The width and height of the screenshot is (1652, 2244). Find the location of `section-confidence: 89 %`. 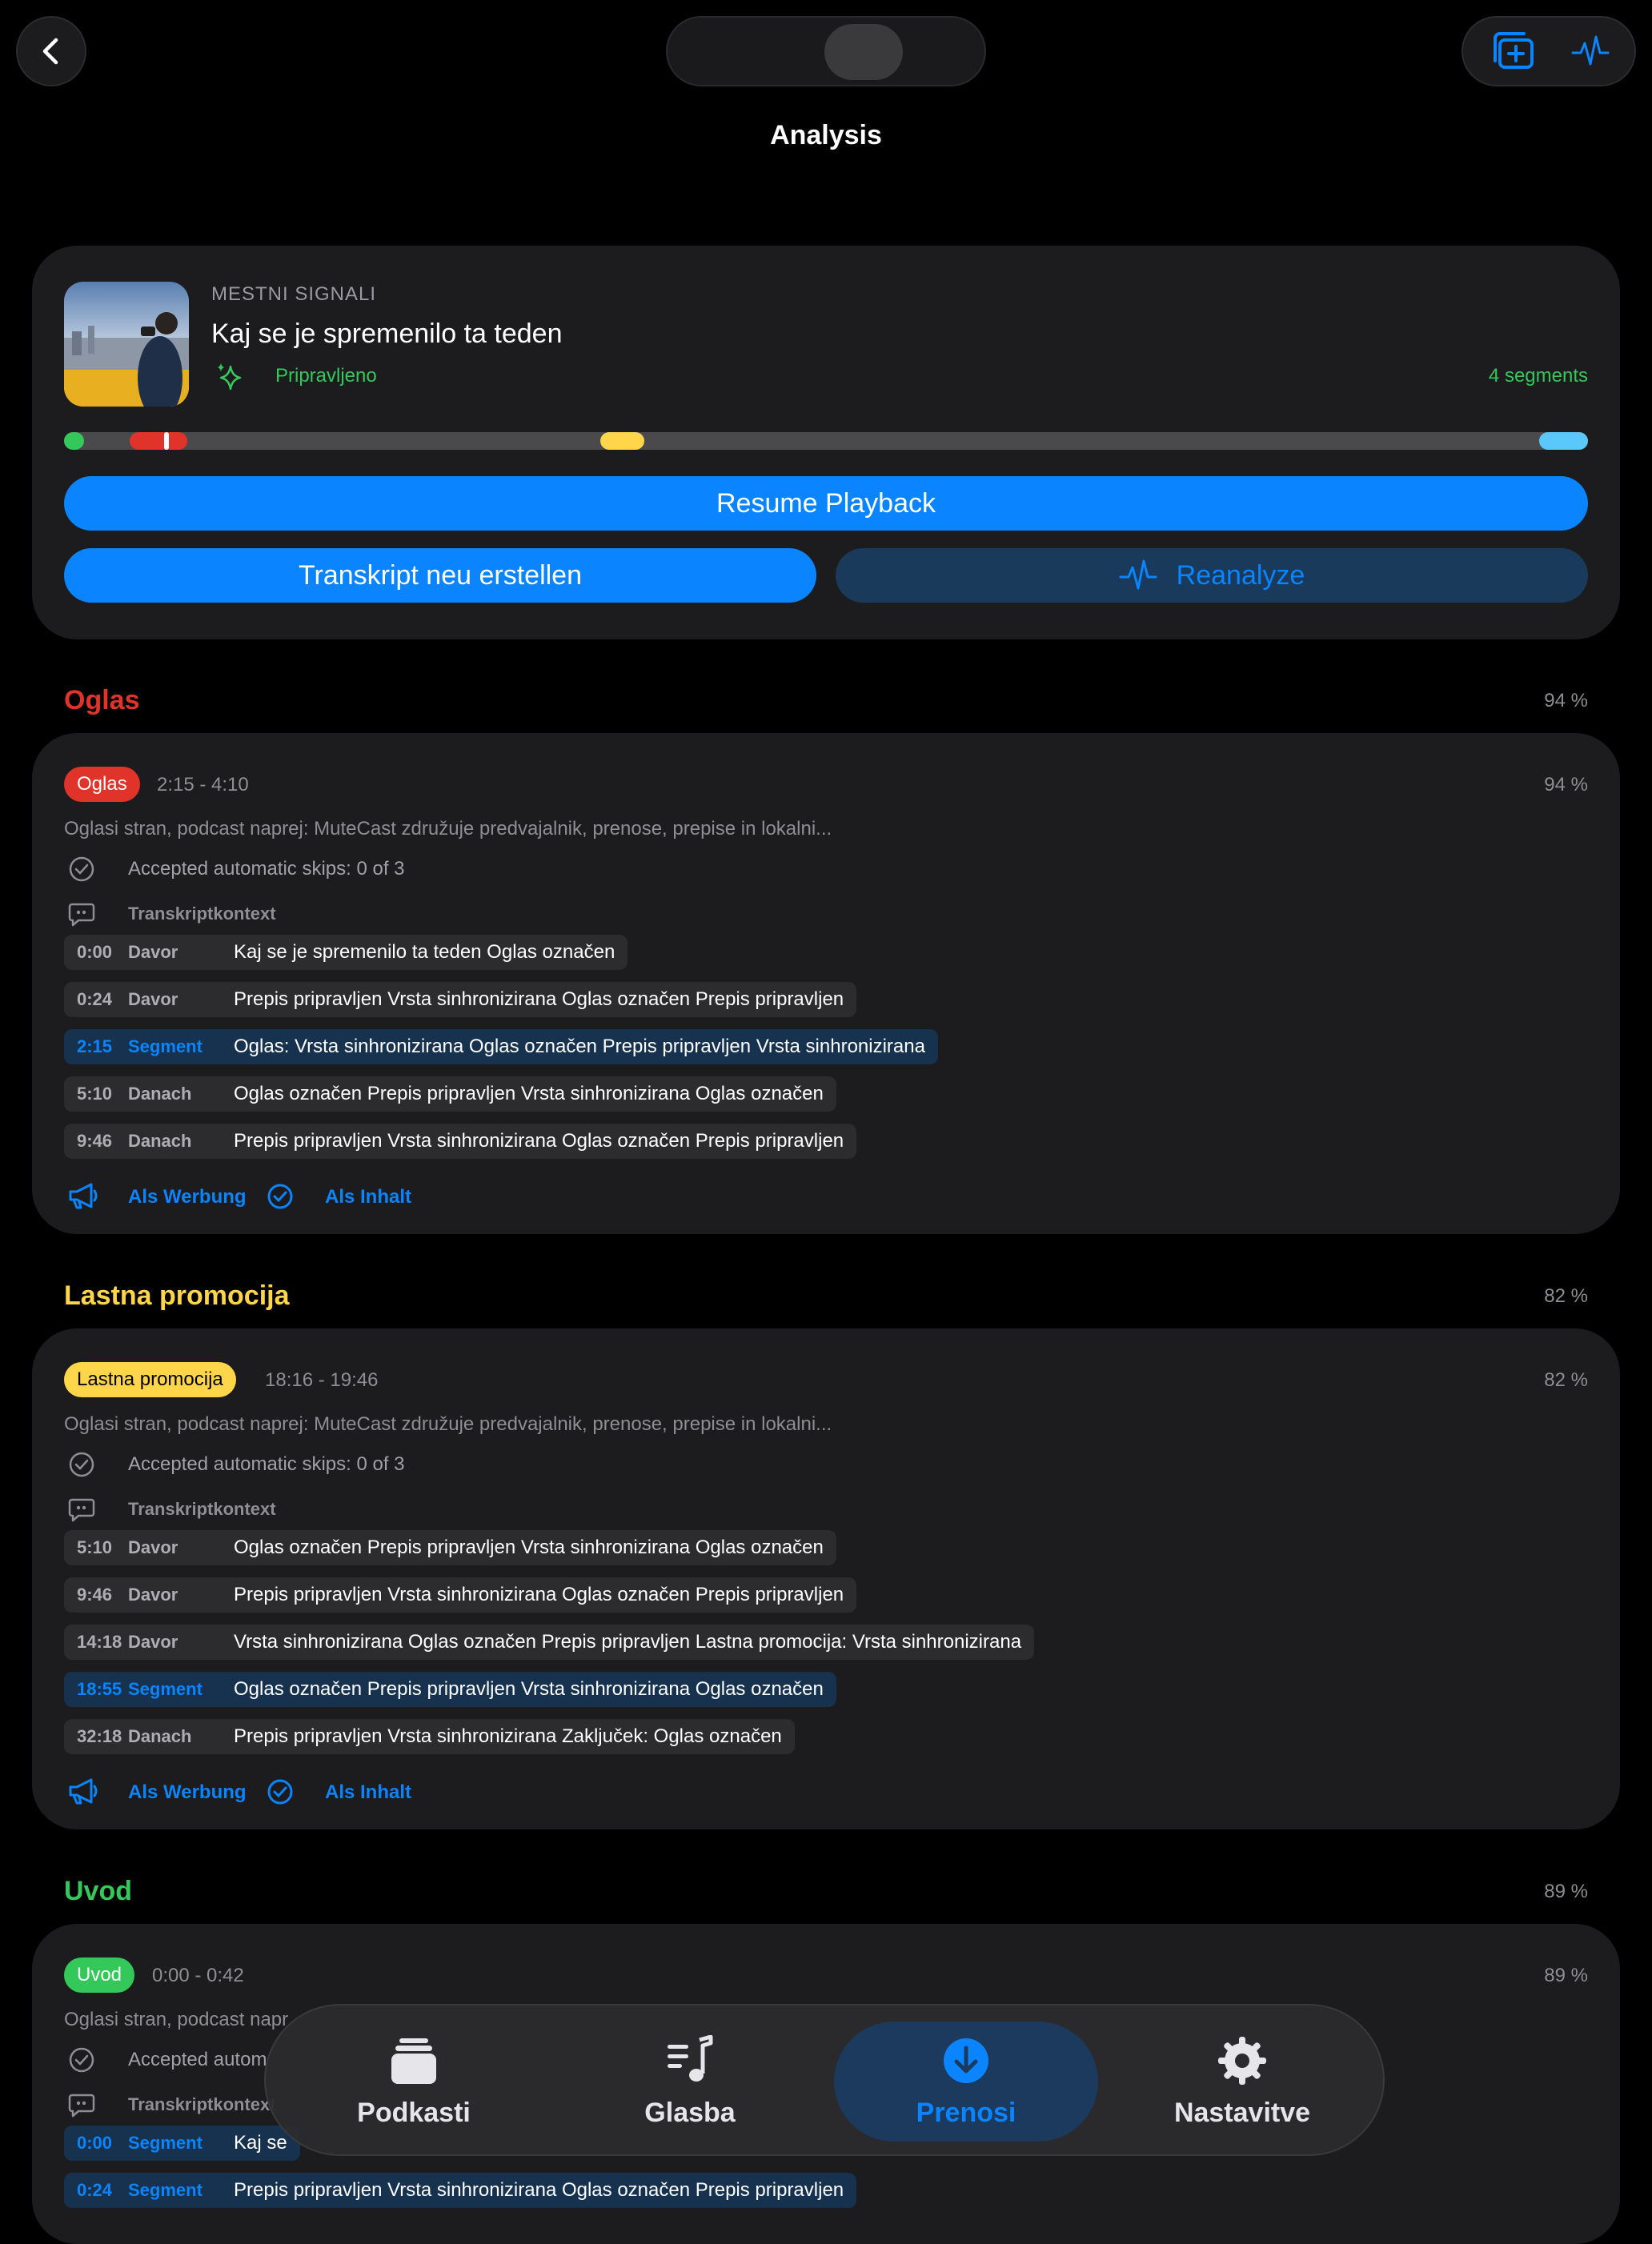

section-confidence: 89 % is located at coordinates (1566, 1891).